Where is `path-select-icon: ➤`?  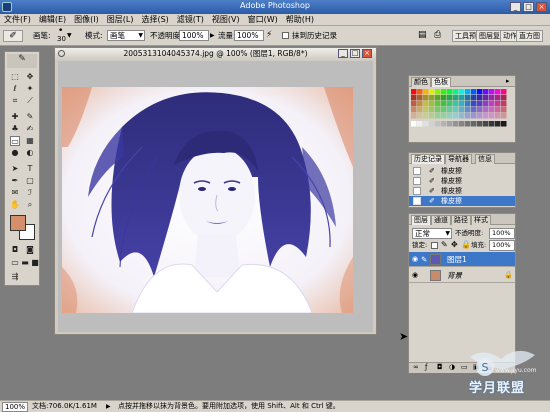
path-select-icon: ➤ is located at coordinates (15, 169).